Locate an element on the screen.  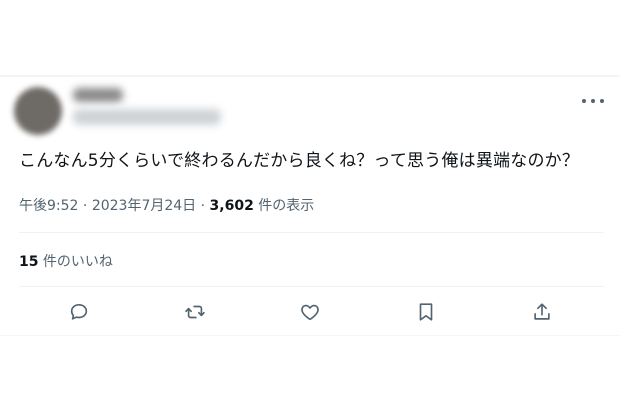
retweet-button is located at coordinates (195, 312).